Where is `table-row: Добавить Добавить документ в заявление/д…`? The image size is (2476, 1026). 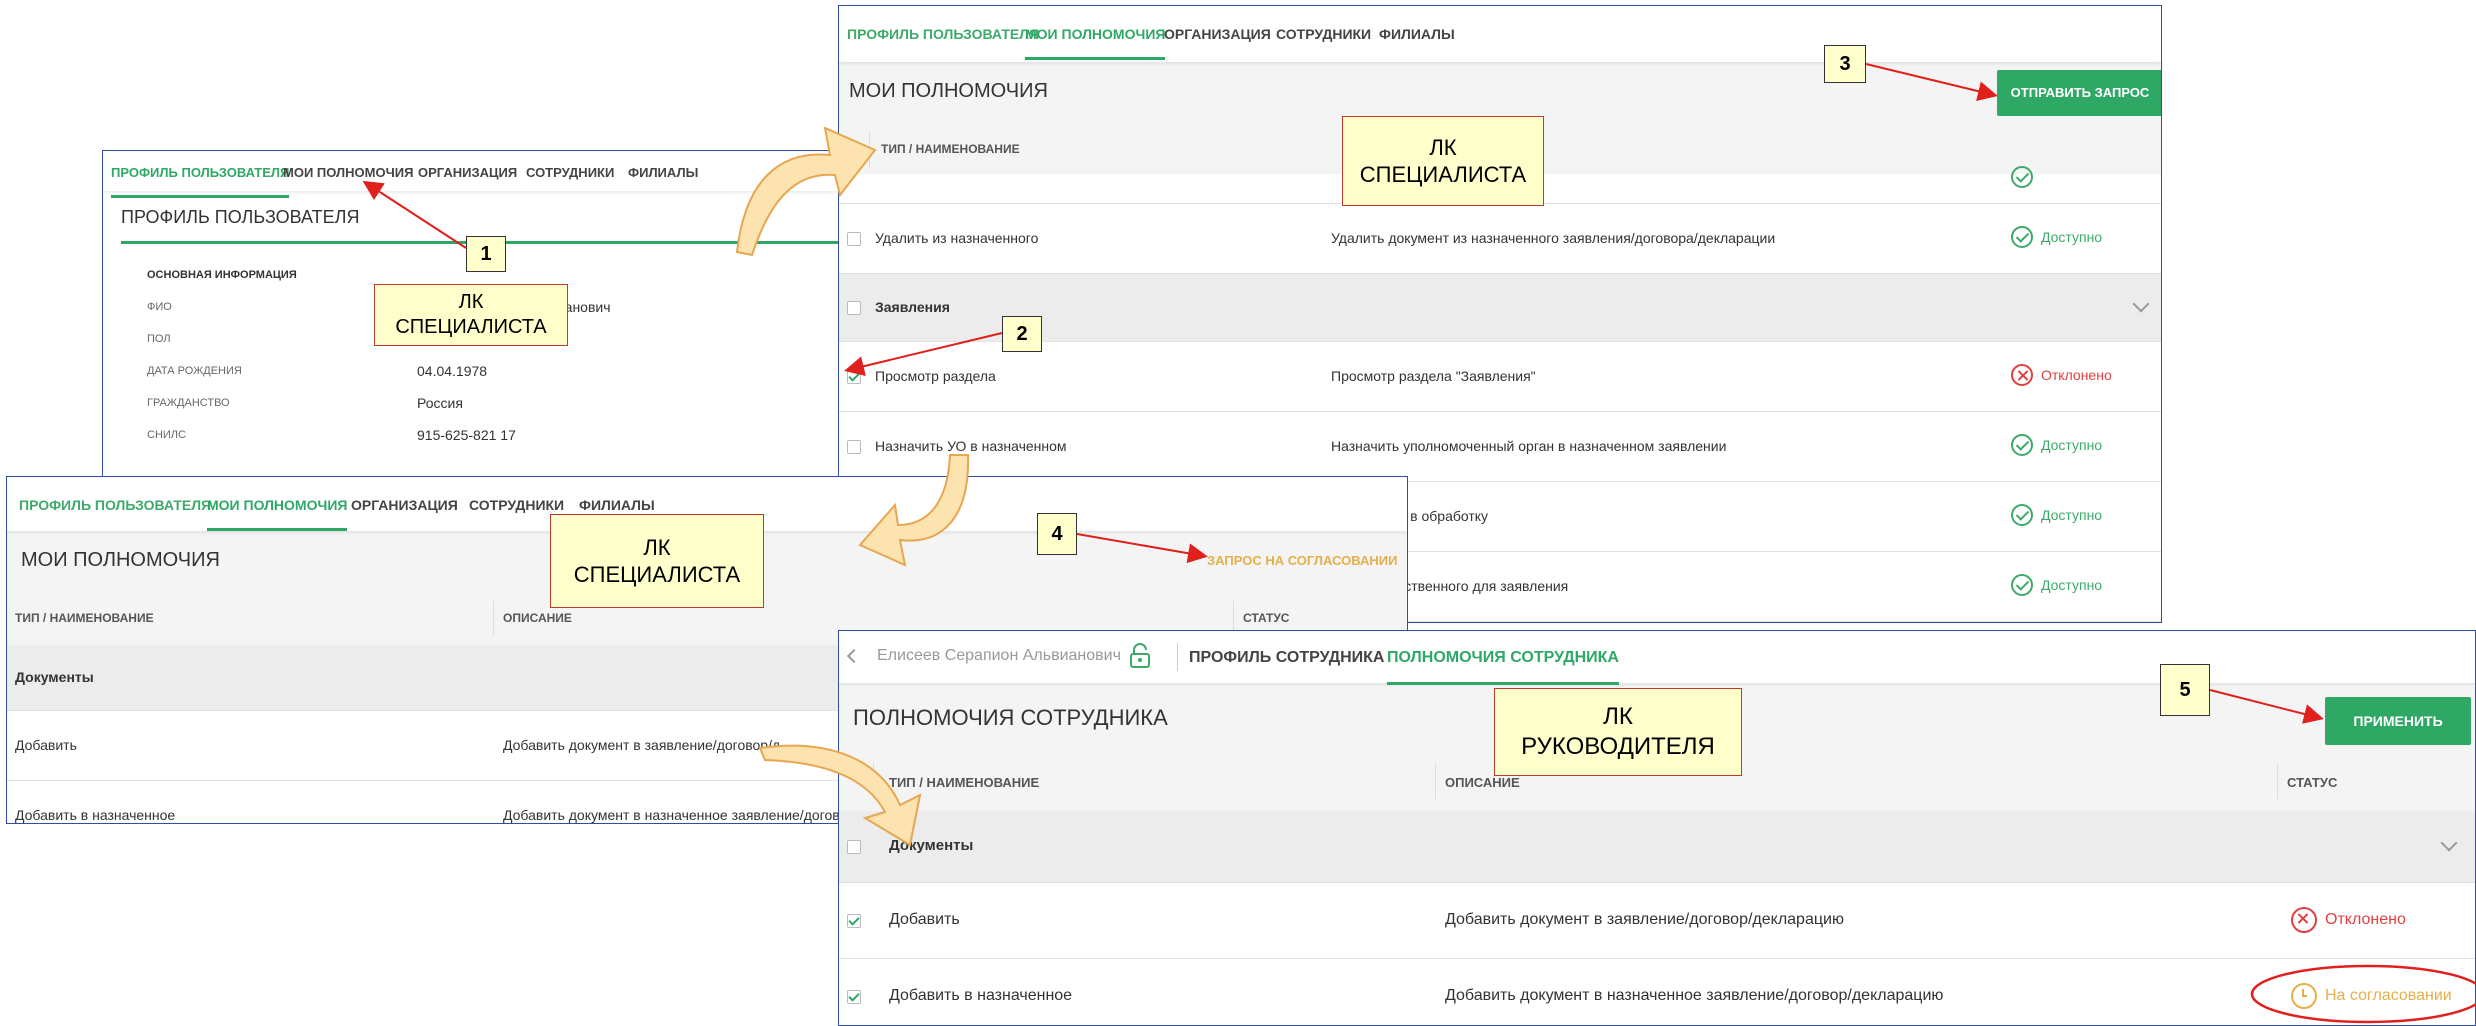
table-row: Добавить Добавить документ в заявление/д… is located at coordinates (1657, 921).